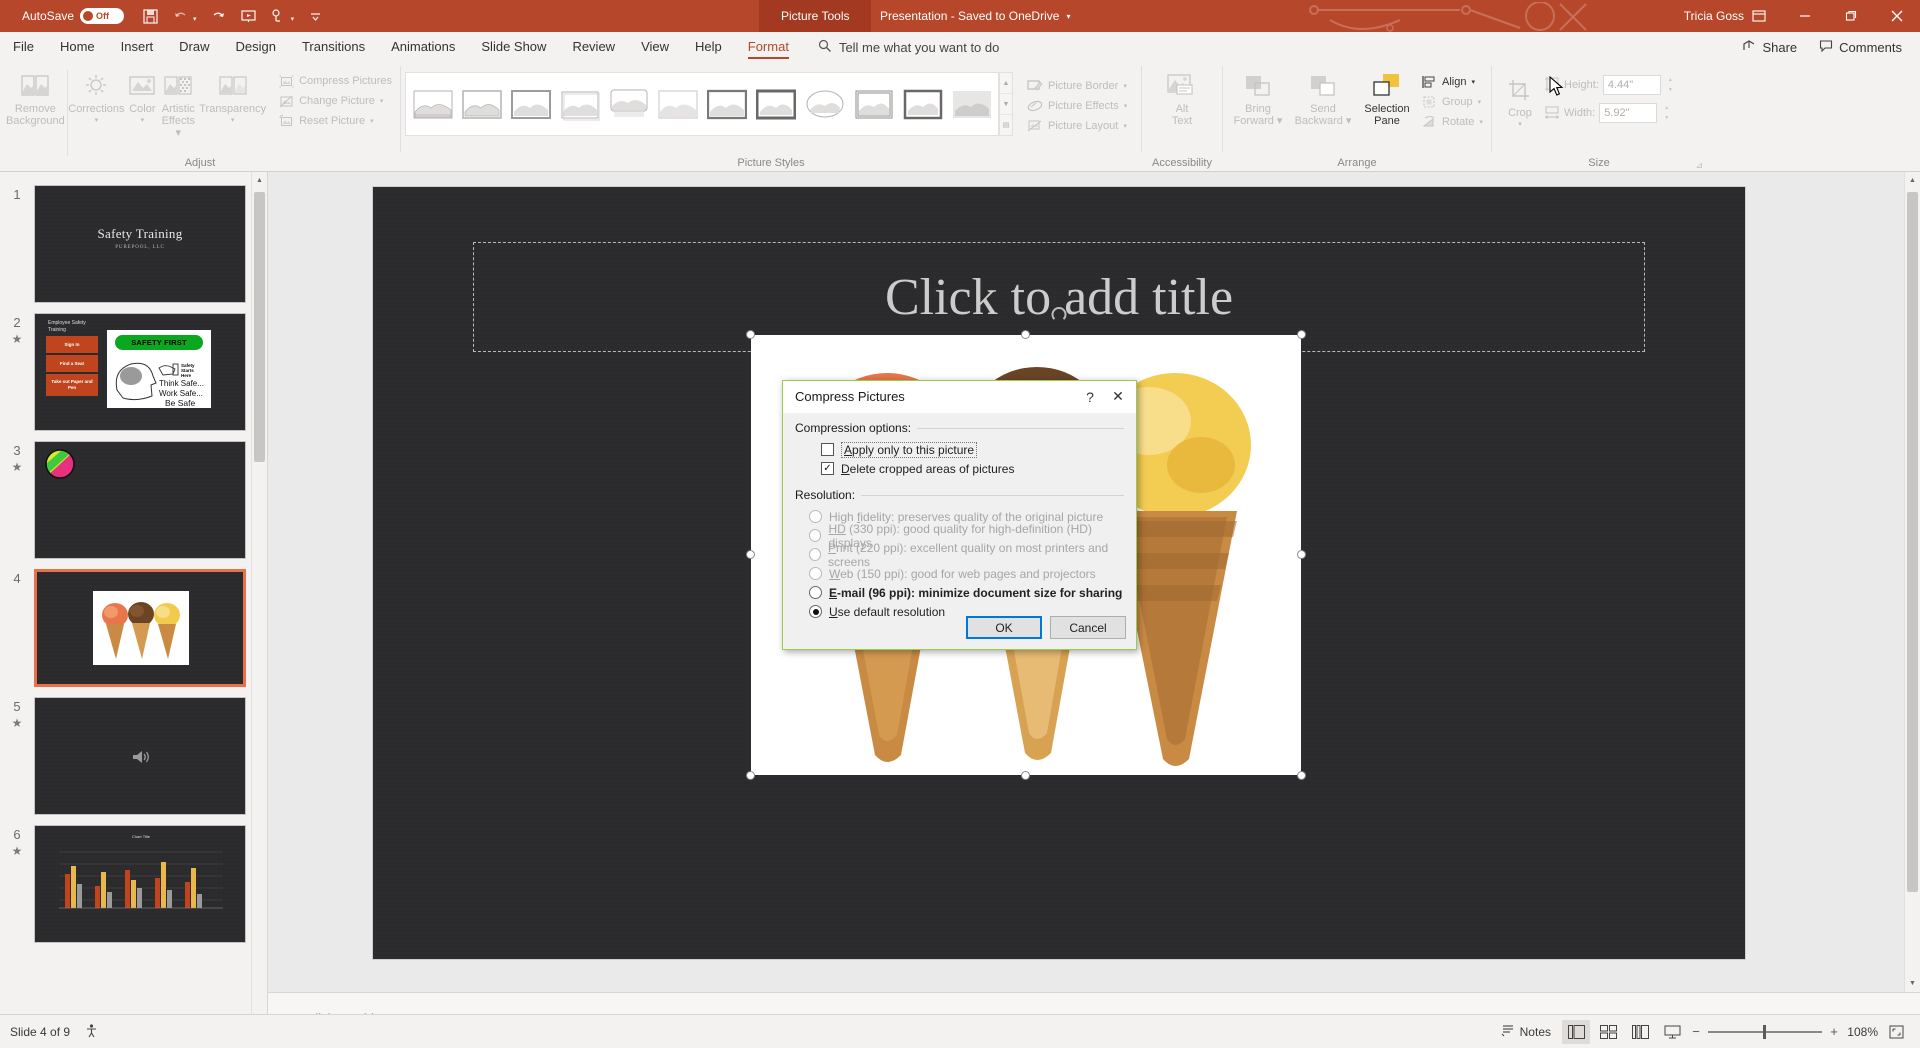  Describe the element at coordinates (1769, 47) in the screenshot. I see `share-button: Share` at that location.